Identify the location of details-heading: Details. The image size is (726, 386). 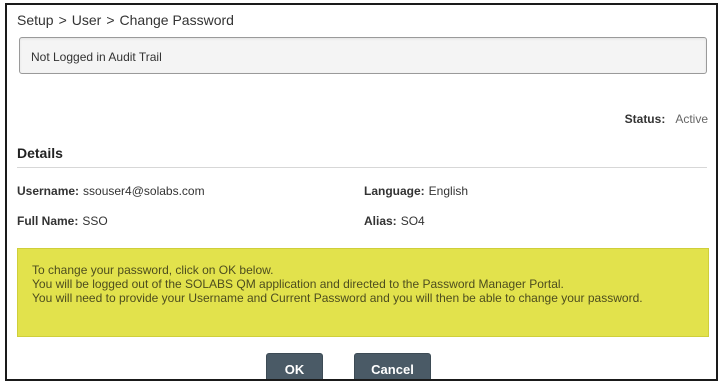
(40, 153).